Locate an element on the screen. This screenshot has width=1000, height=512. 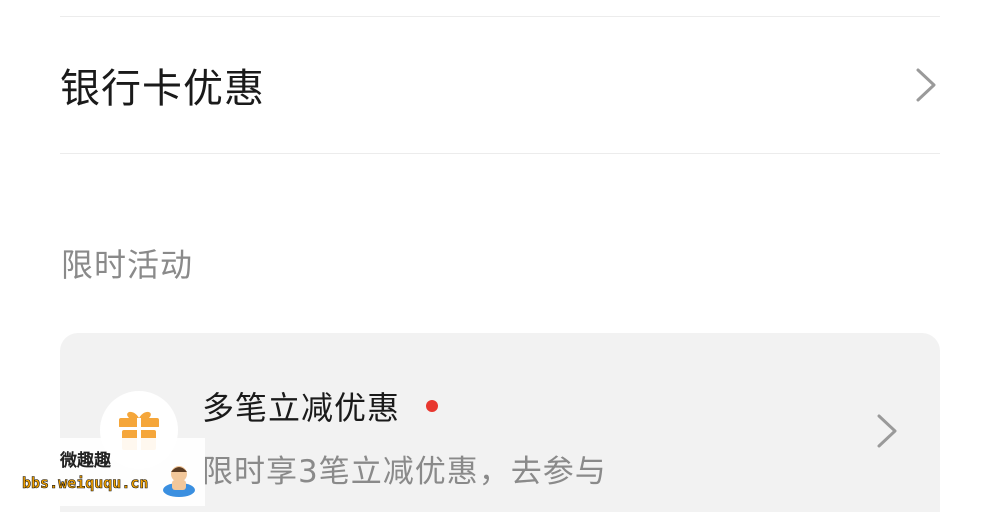
limited-activity-section-title: 限时活动 is located at coordinates (127, 265).